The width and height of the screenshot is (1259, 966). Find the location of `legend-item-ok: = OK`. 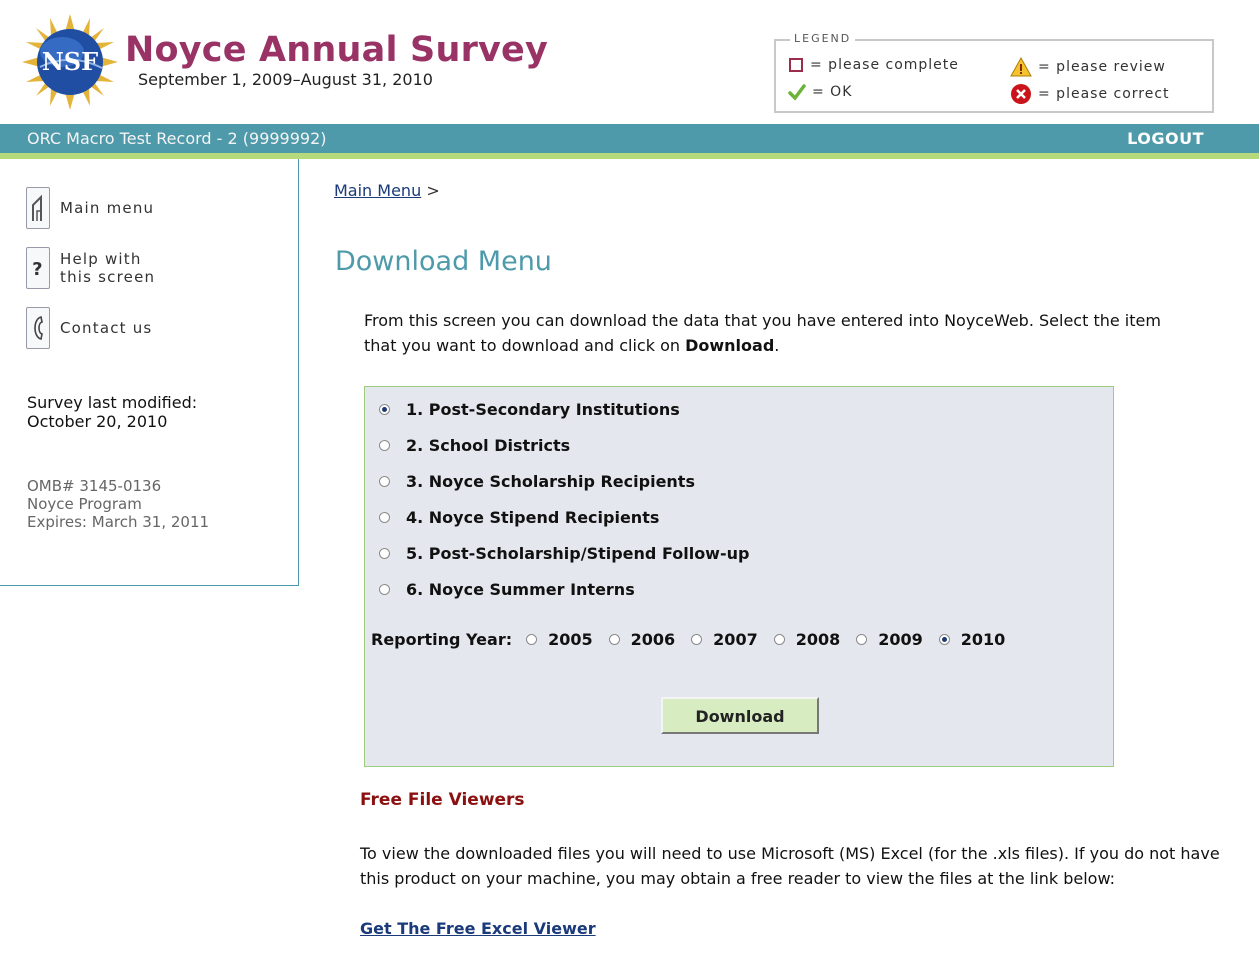

legend-item-ok: = OK is located at coordinates (820, 92).